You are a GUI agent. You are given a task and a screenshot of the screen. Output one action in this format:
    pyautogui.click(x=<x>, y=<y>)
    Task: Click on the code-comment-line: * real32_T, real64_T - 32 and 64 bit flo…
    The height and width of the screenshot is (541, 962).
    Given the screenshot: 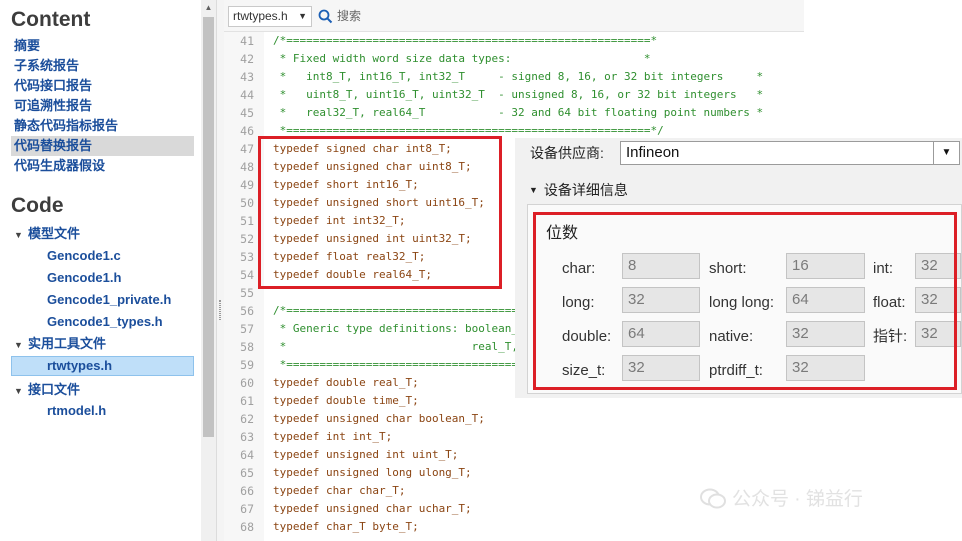 What is the action you would take?
    pyautogui.click(x=518, y=112)
    